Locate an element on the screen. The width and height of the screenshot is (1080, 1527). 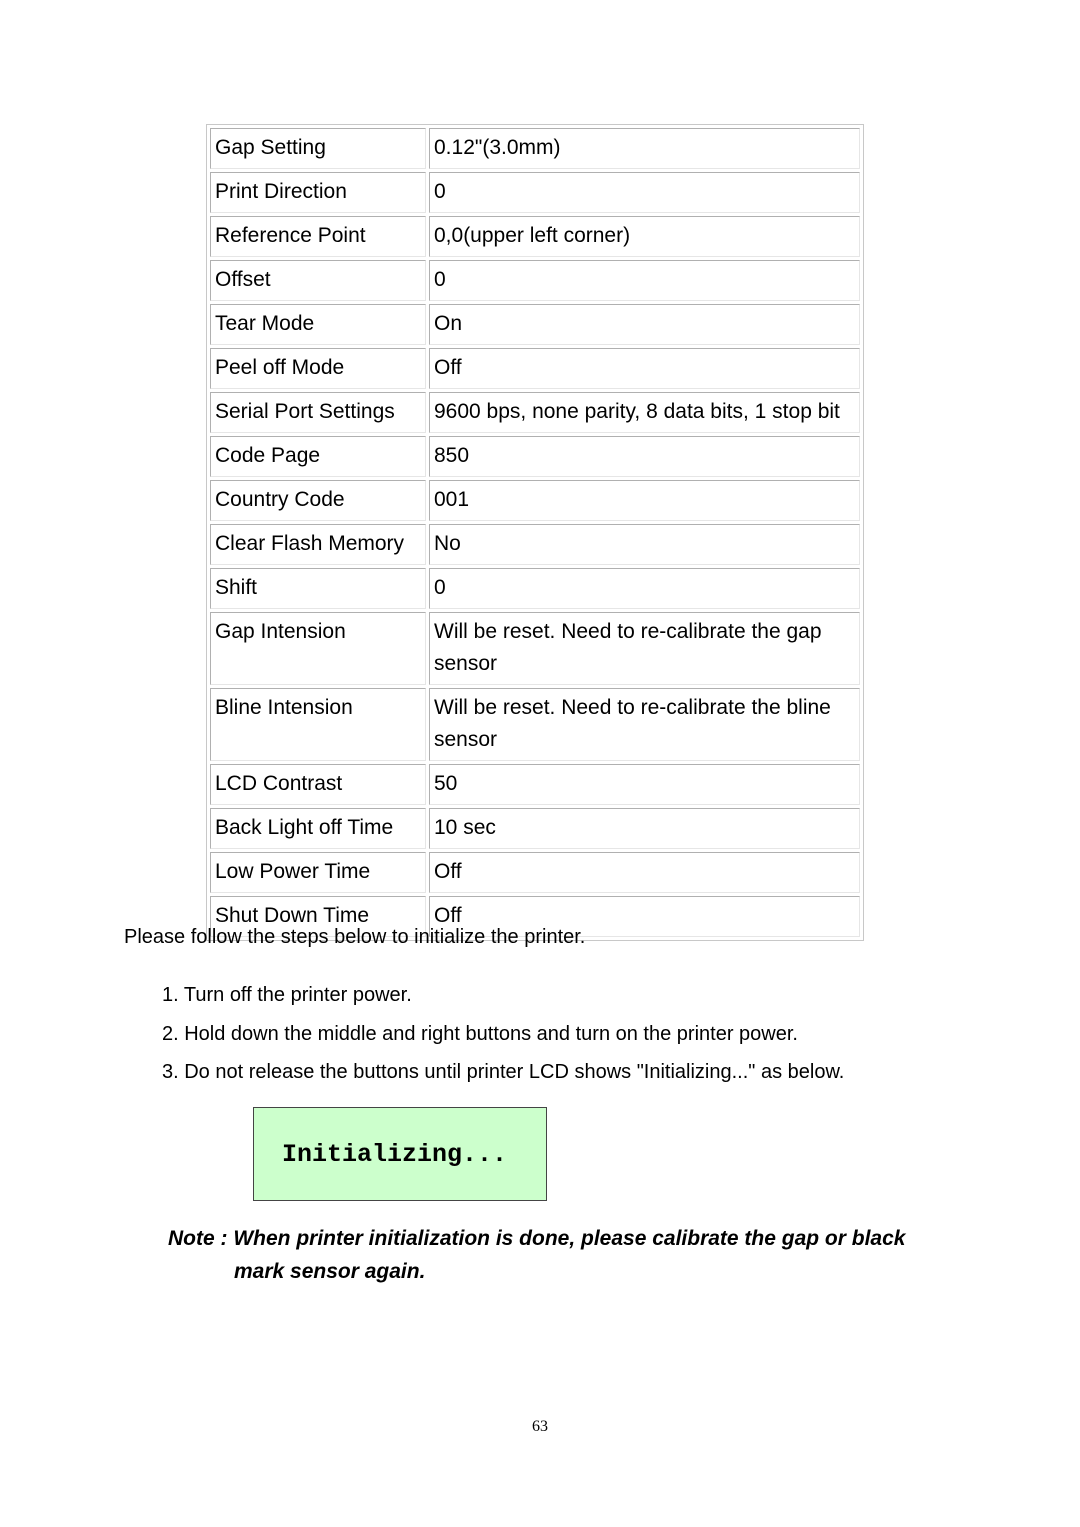
page-number: 63 is located at coordinates (540, 1426).